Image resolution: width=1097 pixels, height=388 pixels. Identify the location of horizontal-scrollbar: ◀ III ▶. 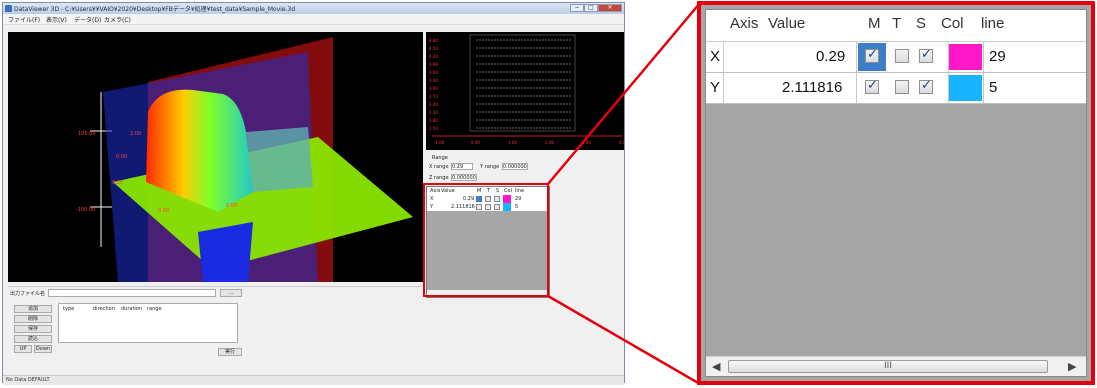
(896, 366).